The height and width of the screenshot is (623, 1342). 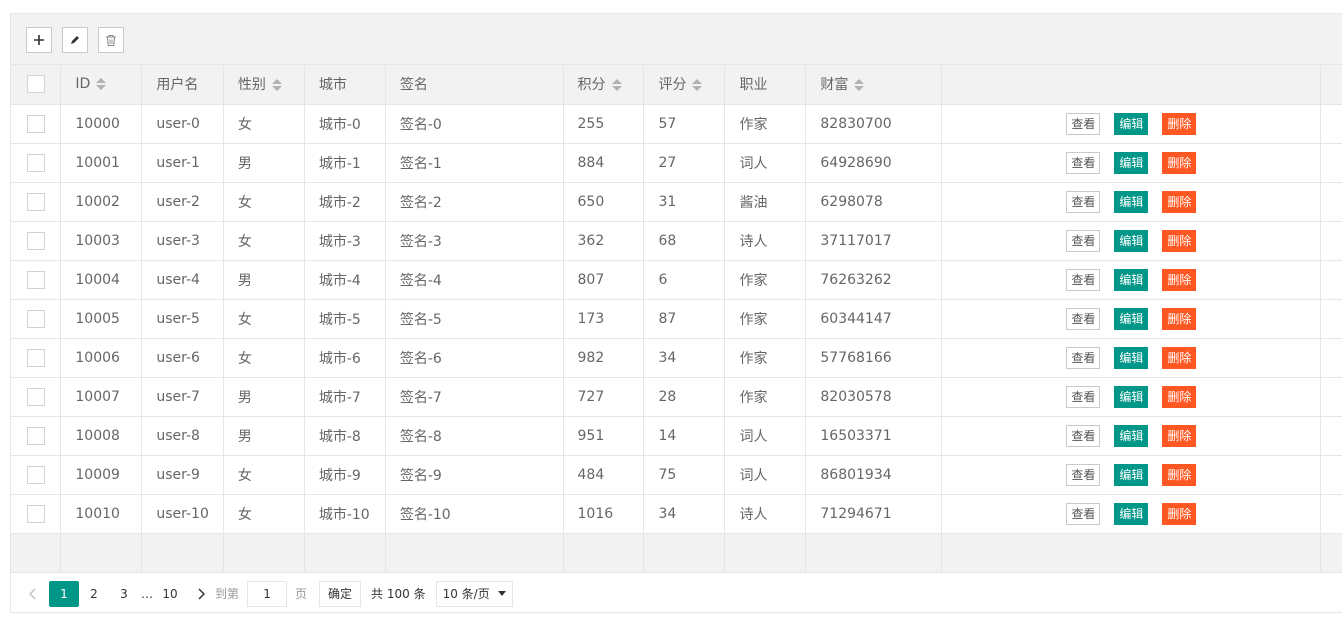 What do you see at coordinates (345, 319) in the screenshot?
I see `cell-city: 城市-5` at bounding box center [345, 319].